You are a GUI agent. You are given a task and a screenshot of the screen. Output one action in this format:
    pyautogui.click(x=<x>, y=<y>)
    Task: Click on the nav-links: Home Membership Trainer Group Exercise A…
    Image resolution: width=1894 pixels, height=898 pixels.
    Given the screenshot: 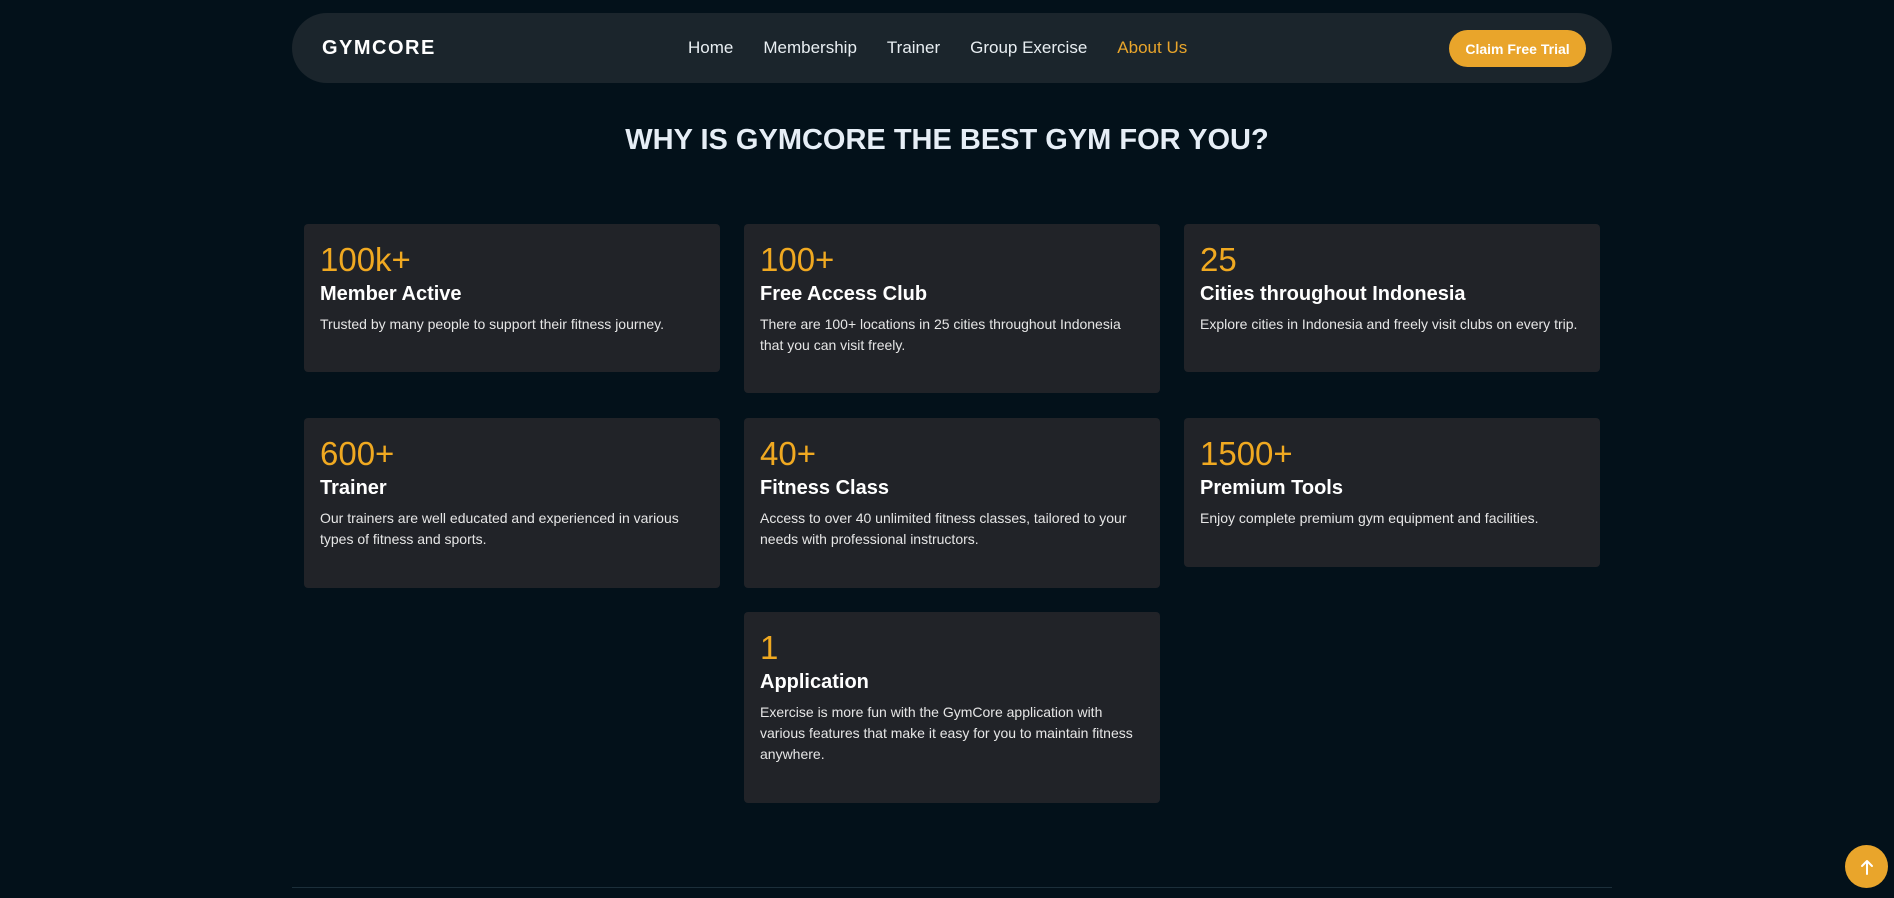 What is the action you would take?
    pyautogui.click(x=952, y=48)
    